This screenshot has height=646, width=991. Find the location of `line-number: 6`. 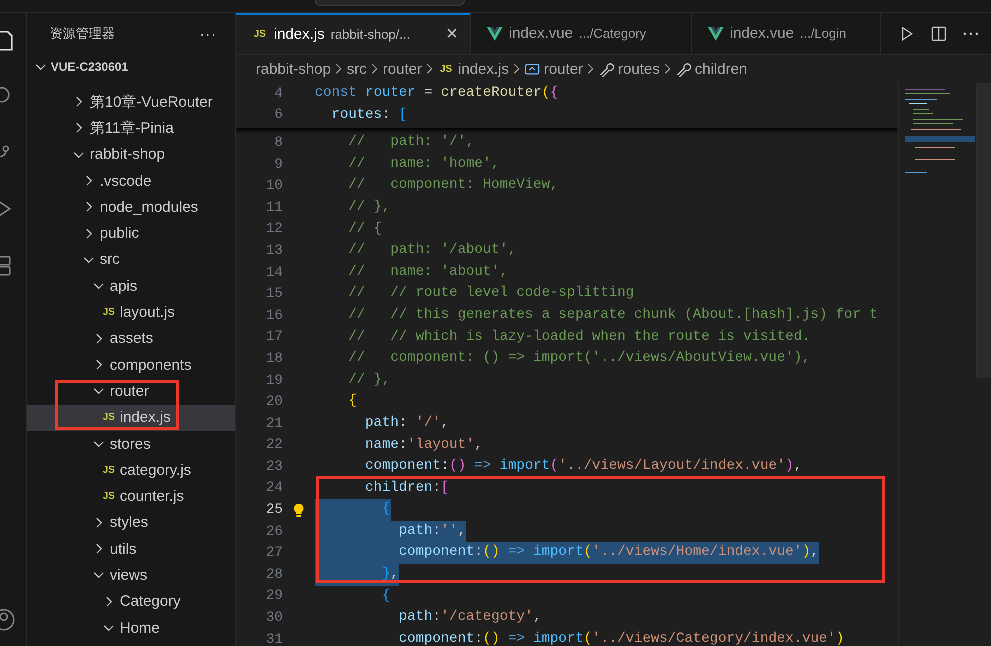

line-number: 6 is located at coordinates (278, 115).